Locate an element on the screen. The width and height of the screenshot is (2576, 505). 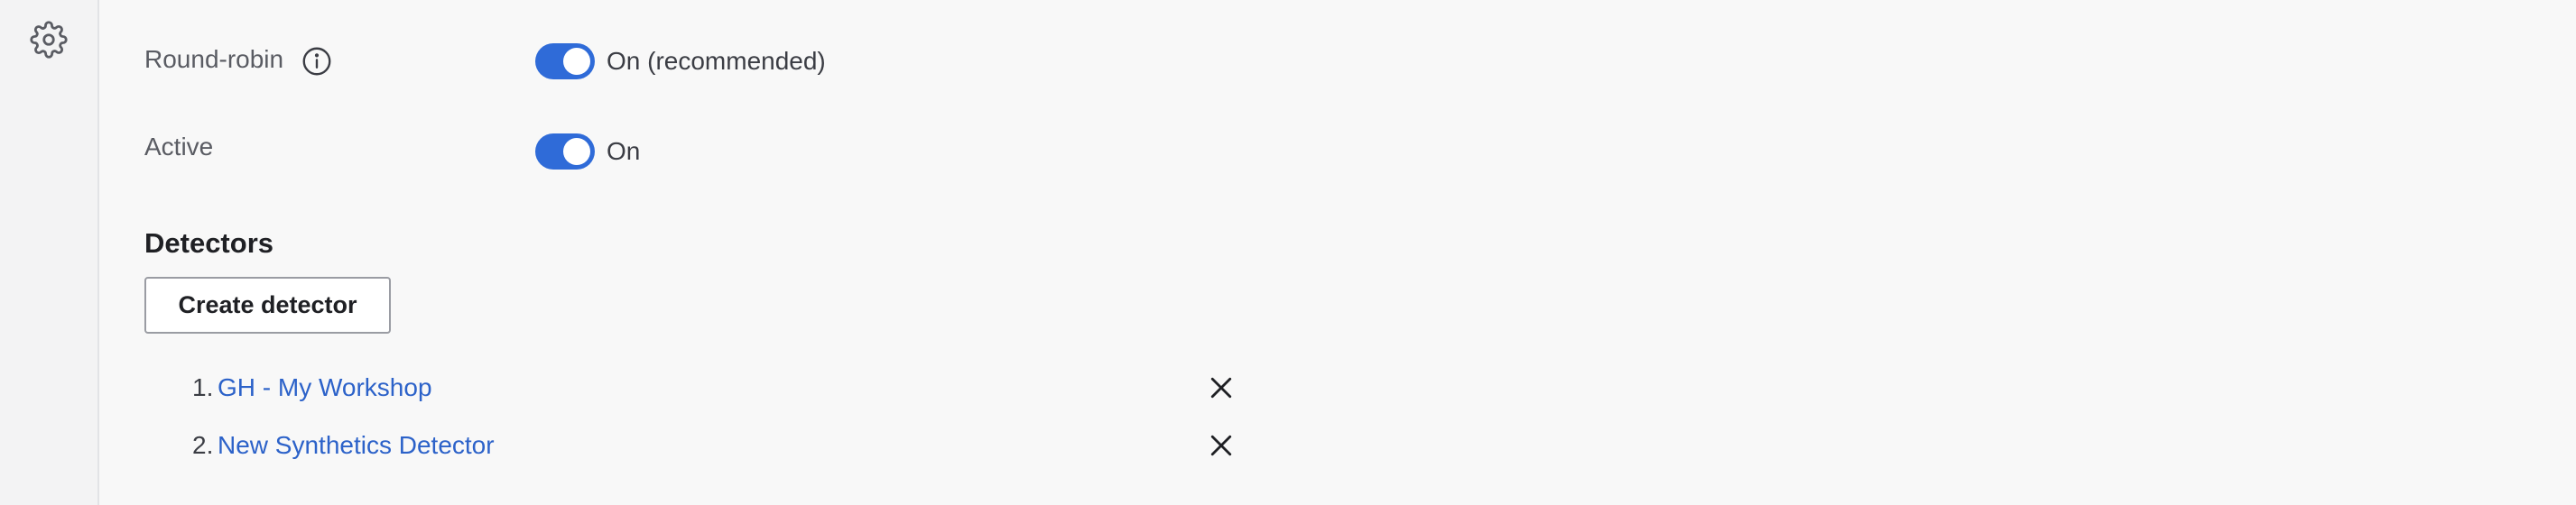
round-robin-label: Round-robin is located at coordinates (214, 59).